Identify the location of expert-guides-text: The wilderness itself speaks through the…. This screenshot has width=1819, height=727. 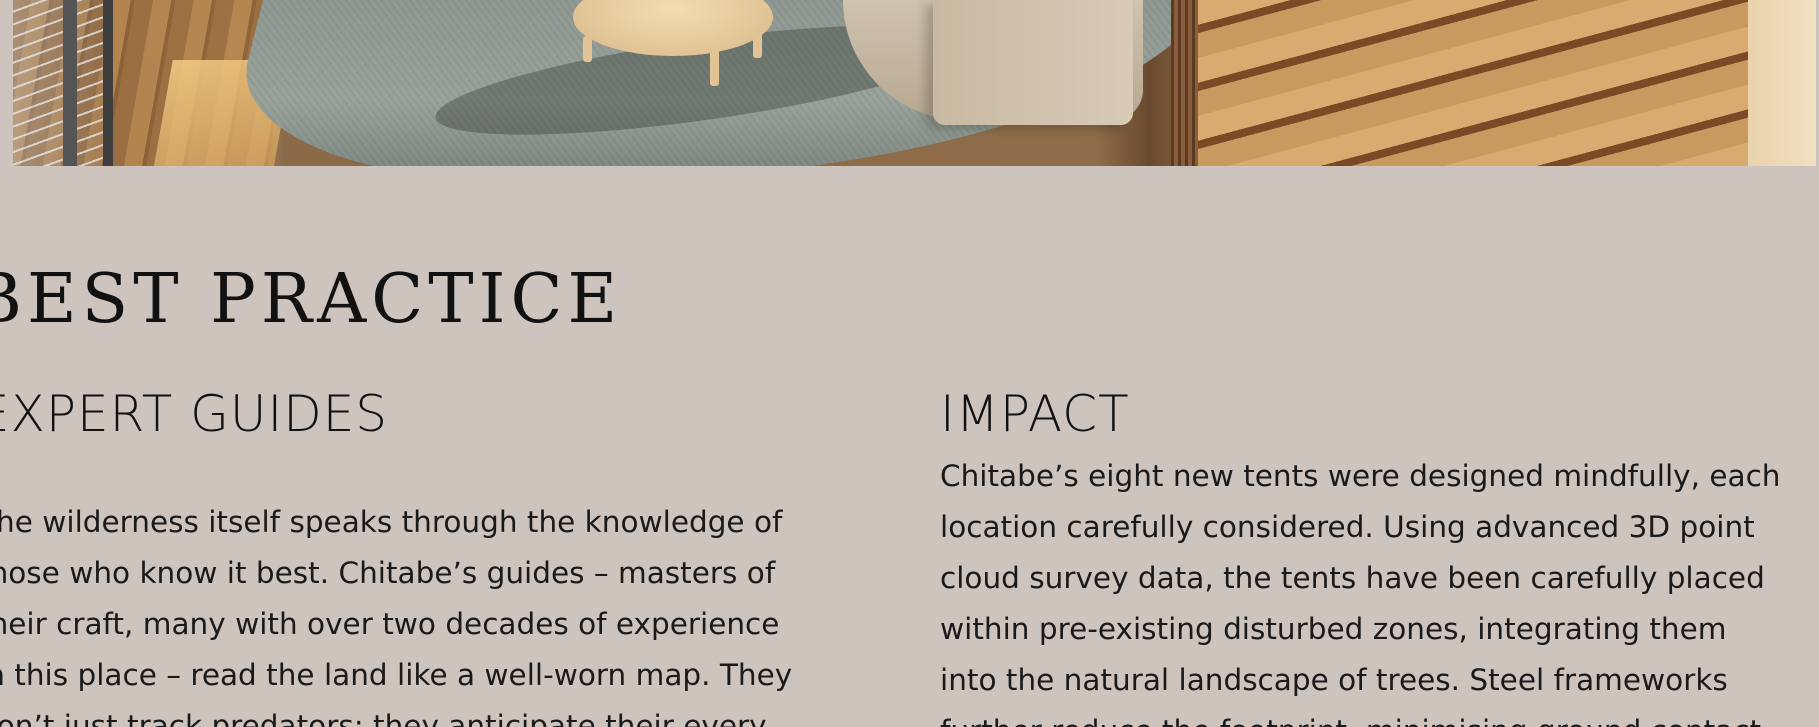
(399, 612).